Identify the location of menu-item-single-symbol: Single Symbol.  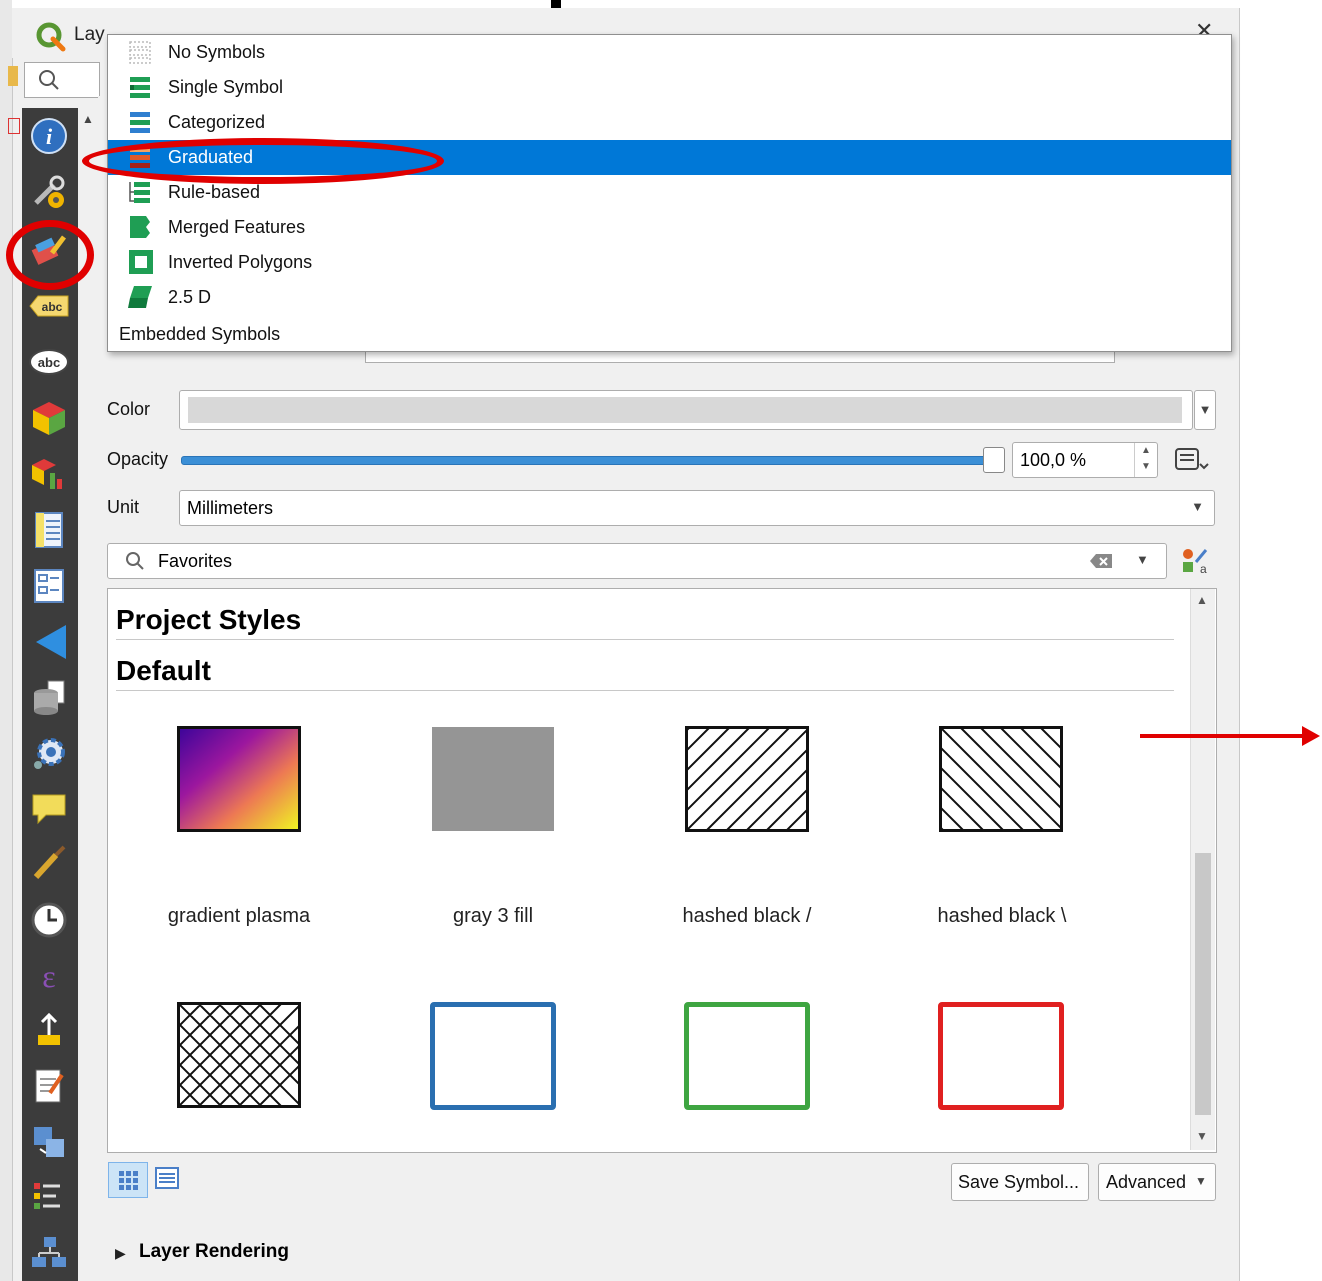
(669, 87).